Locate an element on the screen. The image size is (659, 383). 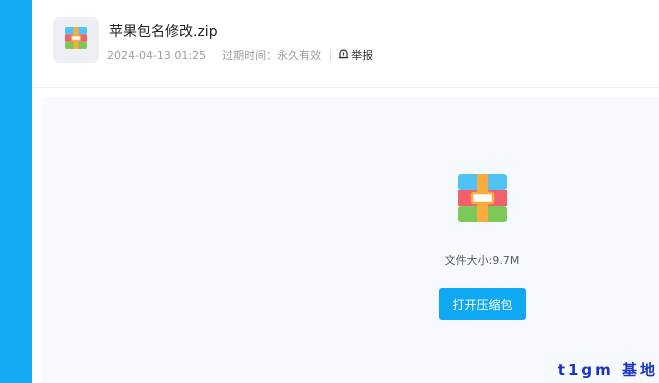
zip-archive-icon is located at coordinates (76, 40).